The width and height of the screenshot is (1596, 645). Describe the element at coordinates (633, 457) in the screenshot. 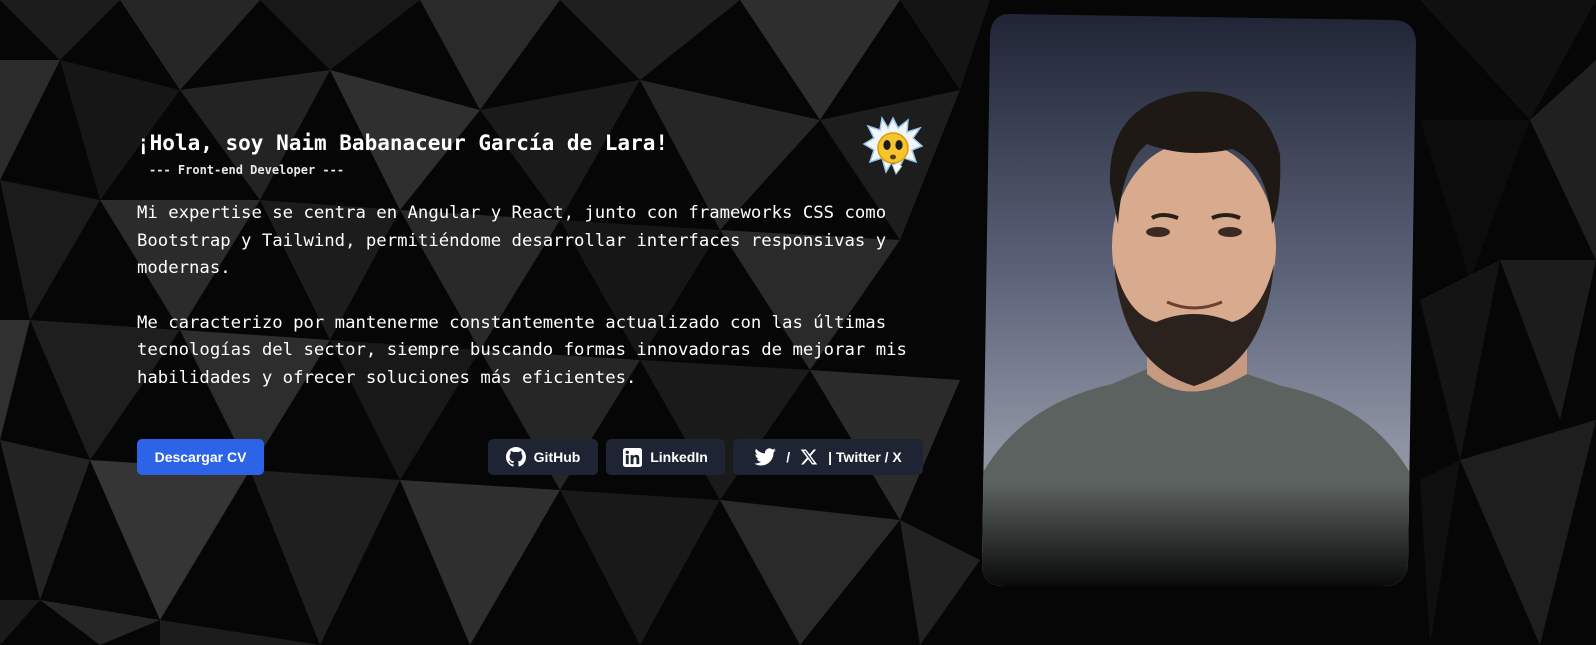

I see `linkedin-icon` at that location.